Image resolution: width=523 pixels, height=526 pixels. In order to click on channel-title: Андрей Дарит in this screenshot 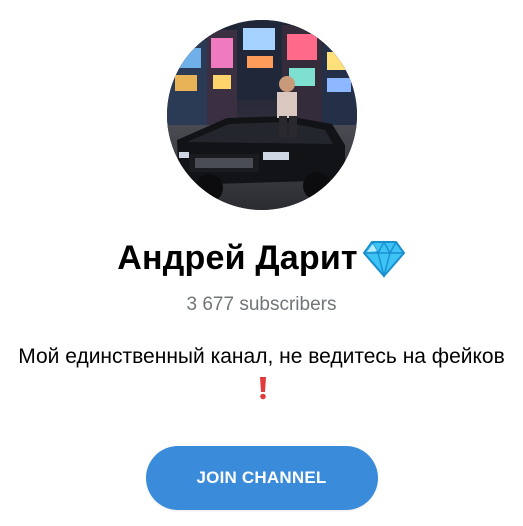, I will do `click(237, 257)`.